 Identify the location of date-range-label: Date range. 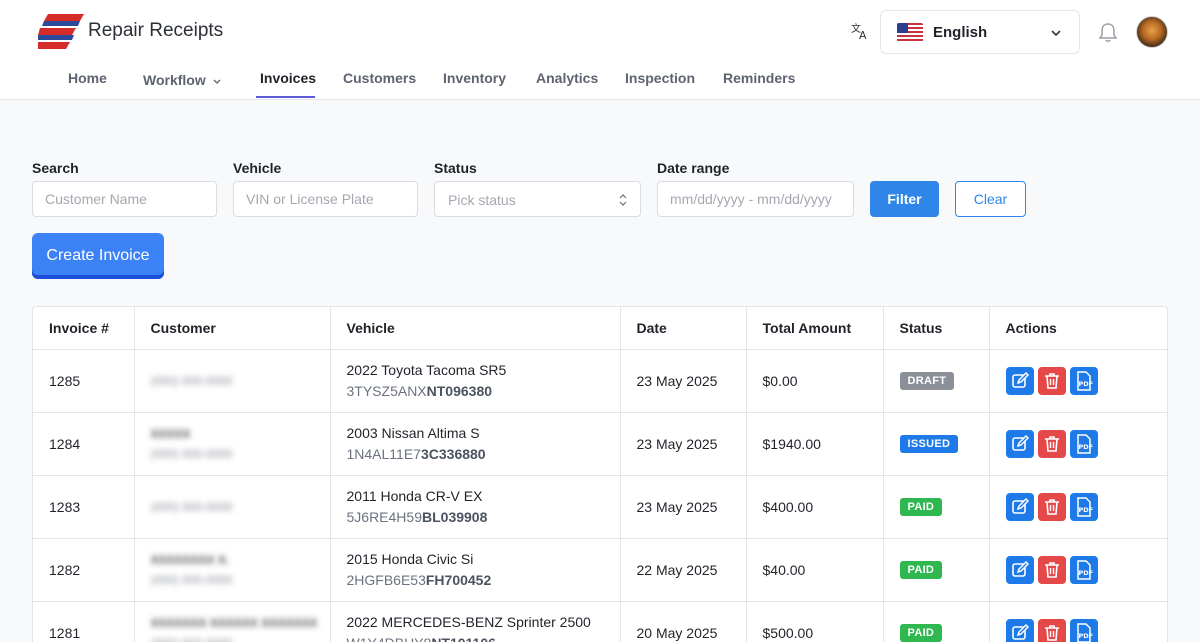
(693, 168).